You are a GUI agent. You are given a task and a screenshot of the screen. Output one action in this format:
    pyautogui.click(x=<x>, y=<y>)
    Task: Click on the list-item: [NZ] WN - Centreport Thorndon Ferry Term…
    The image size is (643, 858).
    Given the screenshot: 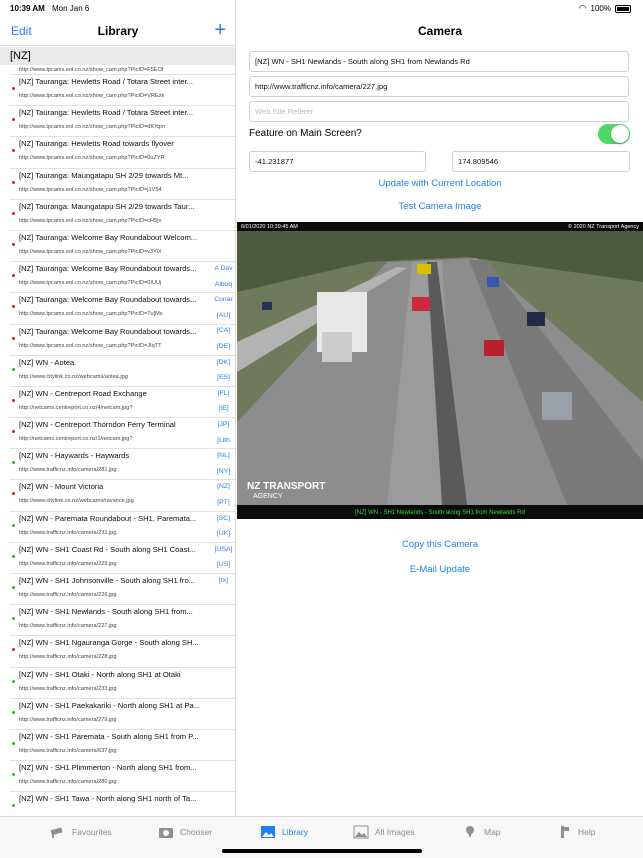 What is the action you would take?
    pyautogui.click(x=122, y=434)
    